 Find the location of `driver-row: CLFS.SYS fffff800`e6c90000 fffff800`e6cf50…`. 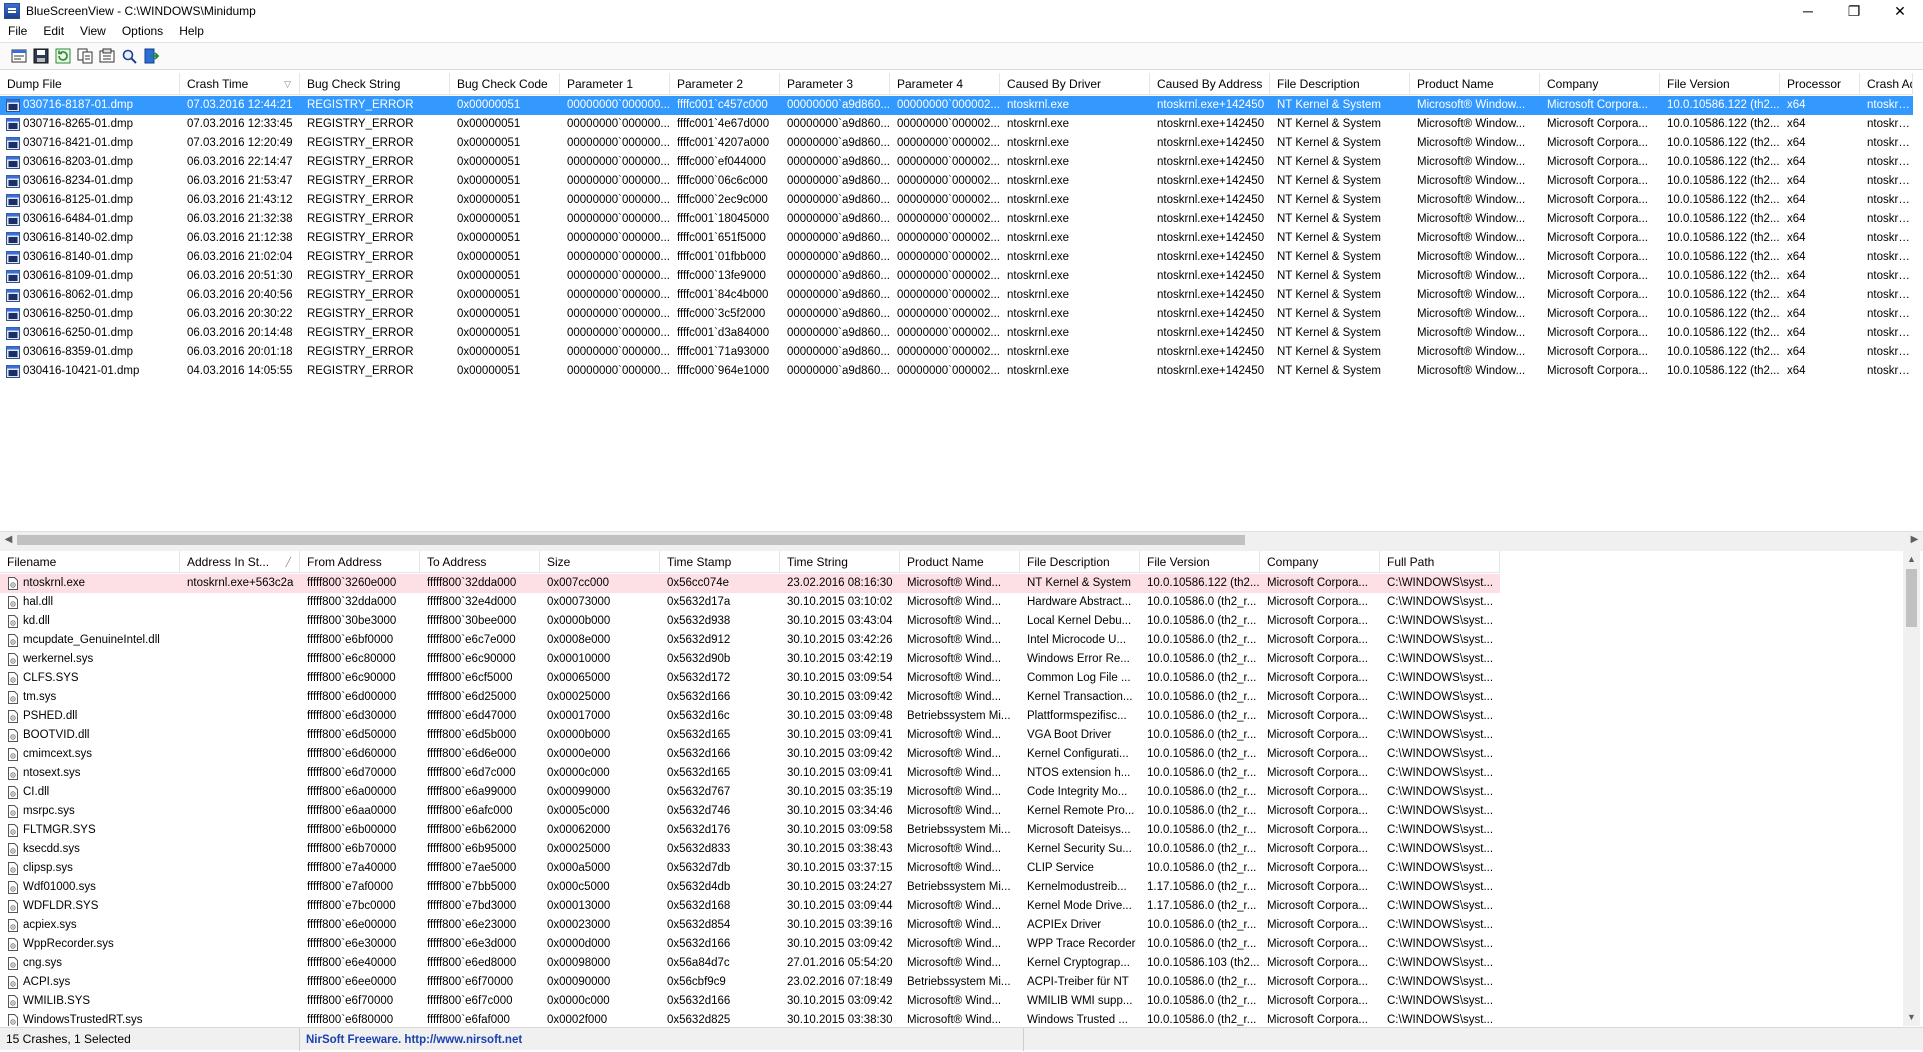

driver-row: CLFS.SYS fffff800`e6c90000 fffff800`e6cf50… is located at coordinates (750, 678).